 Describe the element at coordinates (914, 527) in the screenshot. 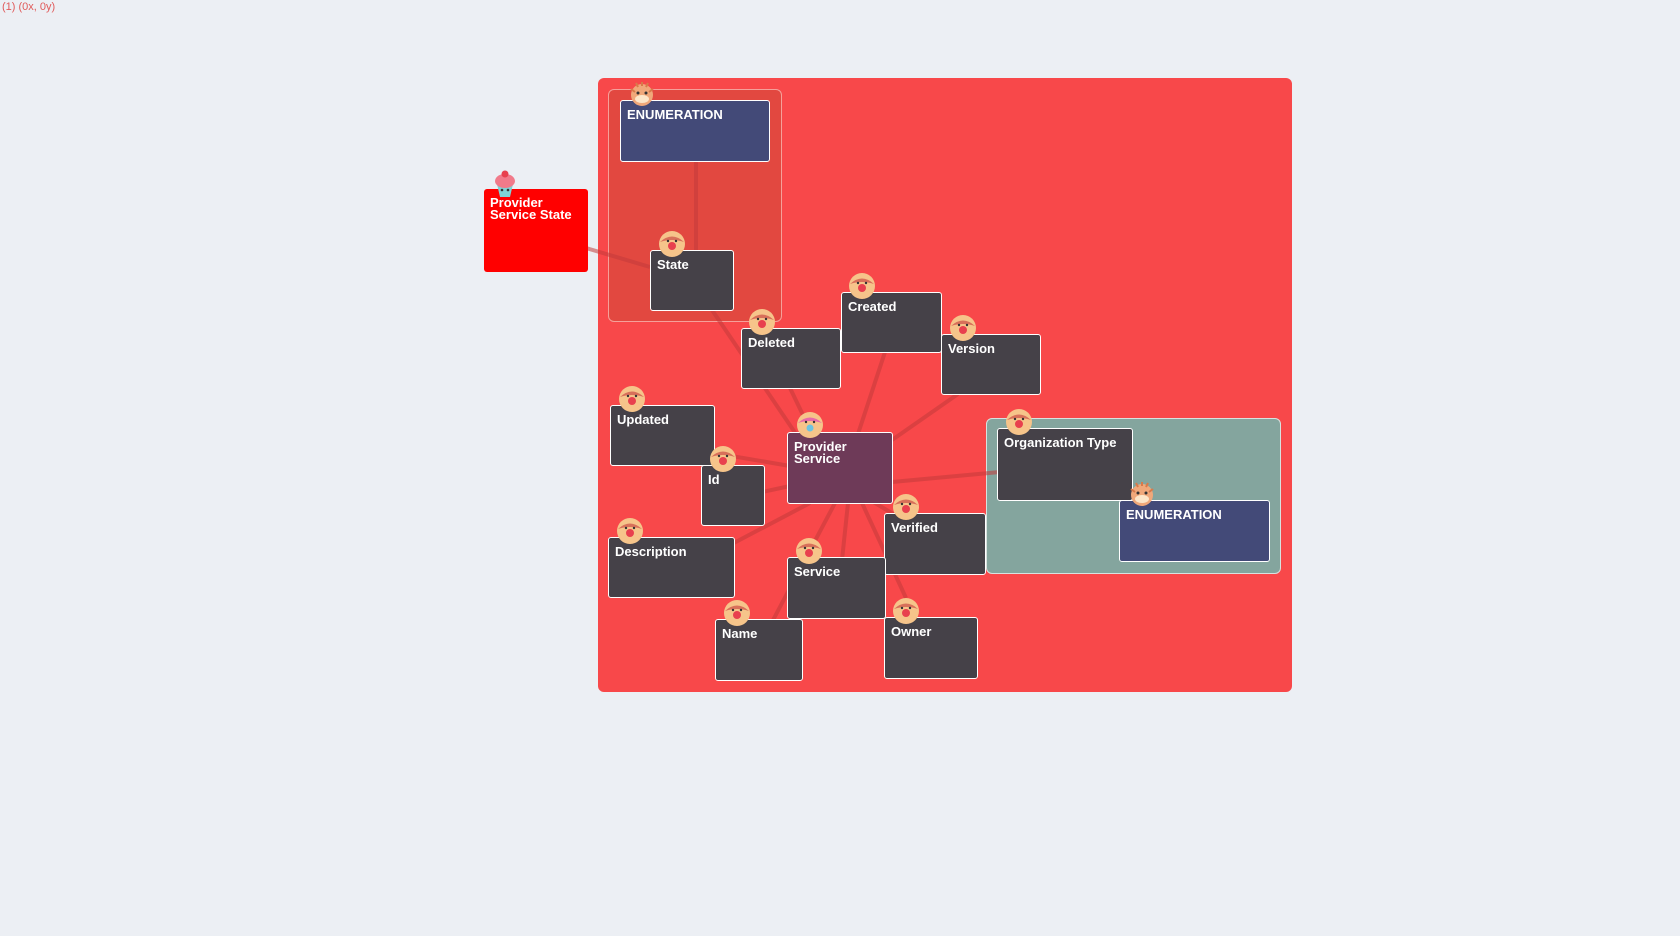

I see `node-label: Verified` at that location.